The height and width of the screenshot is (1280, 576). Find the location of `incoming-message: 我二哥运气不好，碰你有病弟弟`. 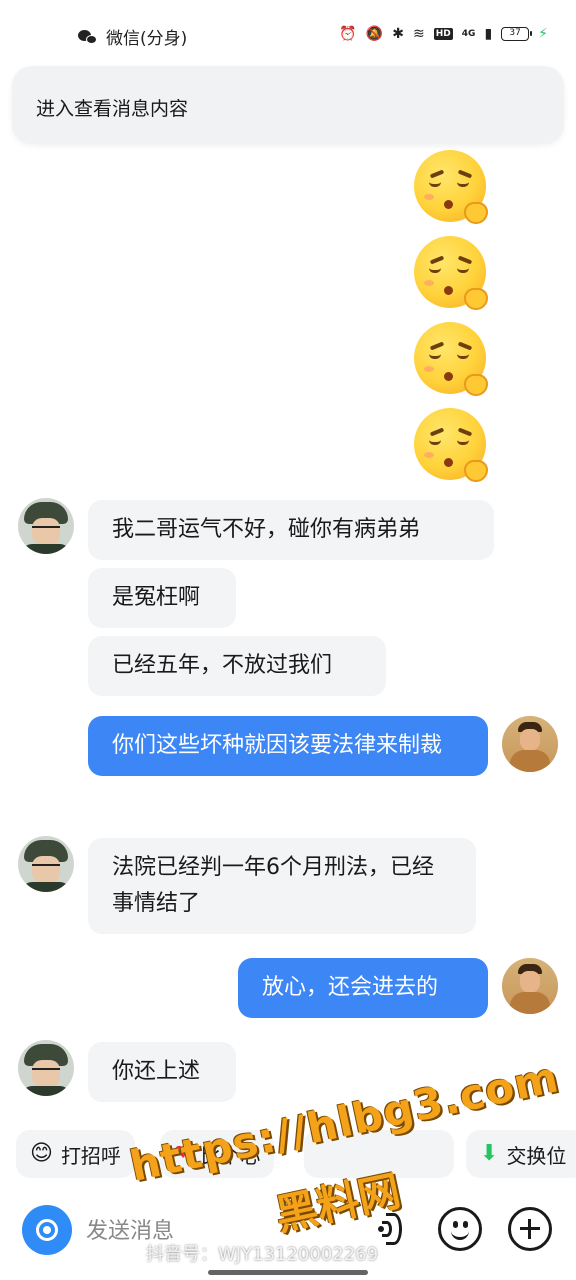

incoming-message: 我二哥运气不好，碰你有病弟弟 is located at coordinates (291, 530).